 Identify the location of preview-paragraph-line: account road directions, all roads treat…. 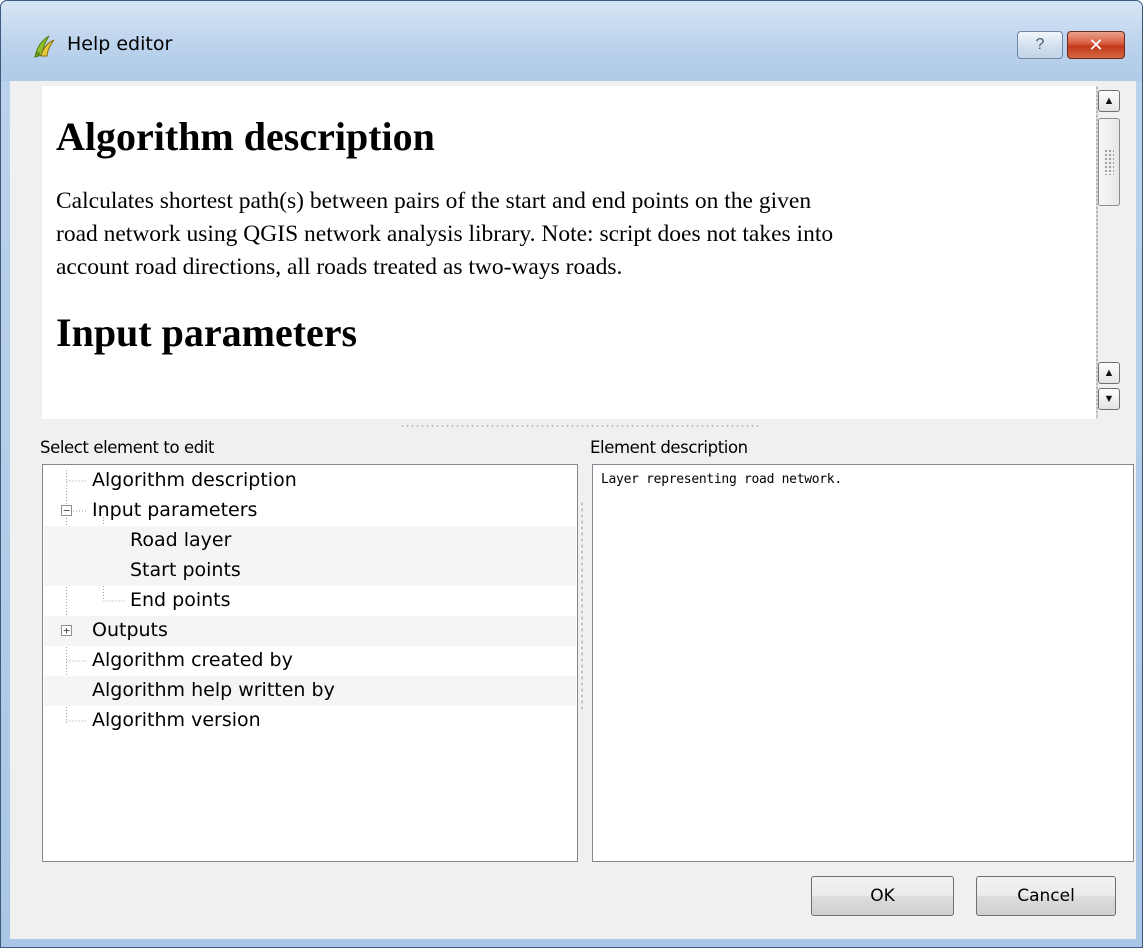
(339, 267).